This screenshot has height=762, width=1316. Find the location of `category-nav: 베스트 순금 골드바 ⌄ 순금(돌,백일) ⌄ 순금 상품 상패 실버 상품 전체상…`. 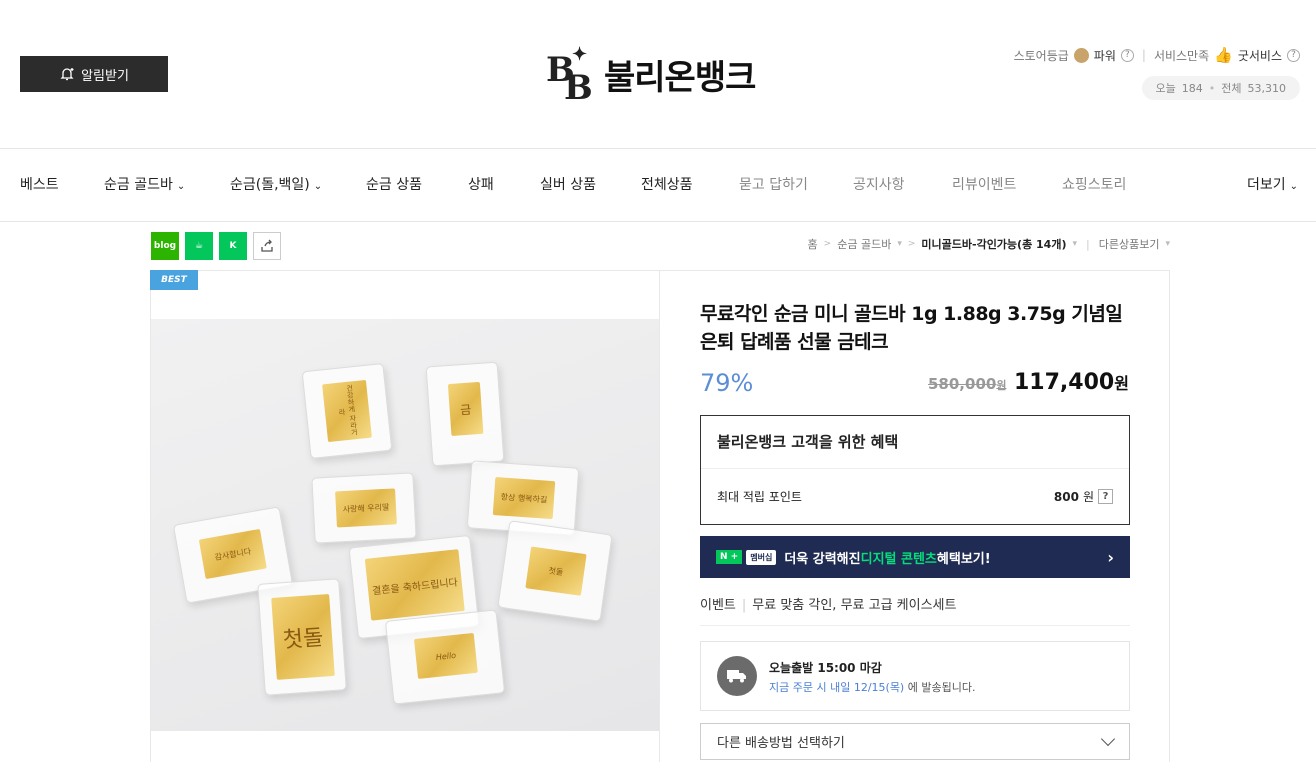

category-nav: 베스트 순금 골드바 ⌄ 순금(돌,백일) ⌄ 순금 상품 상패 실버 상품 전체상… is located at coordinates (658, 185).